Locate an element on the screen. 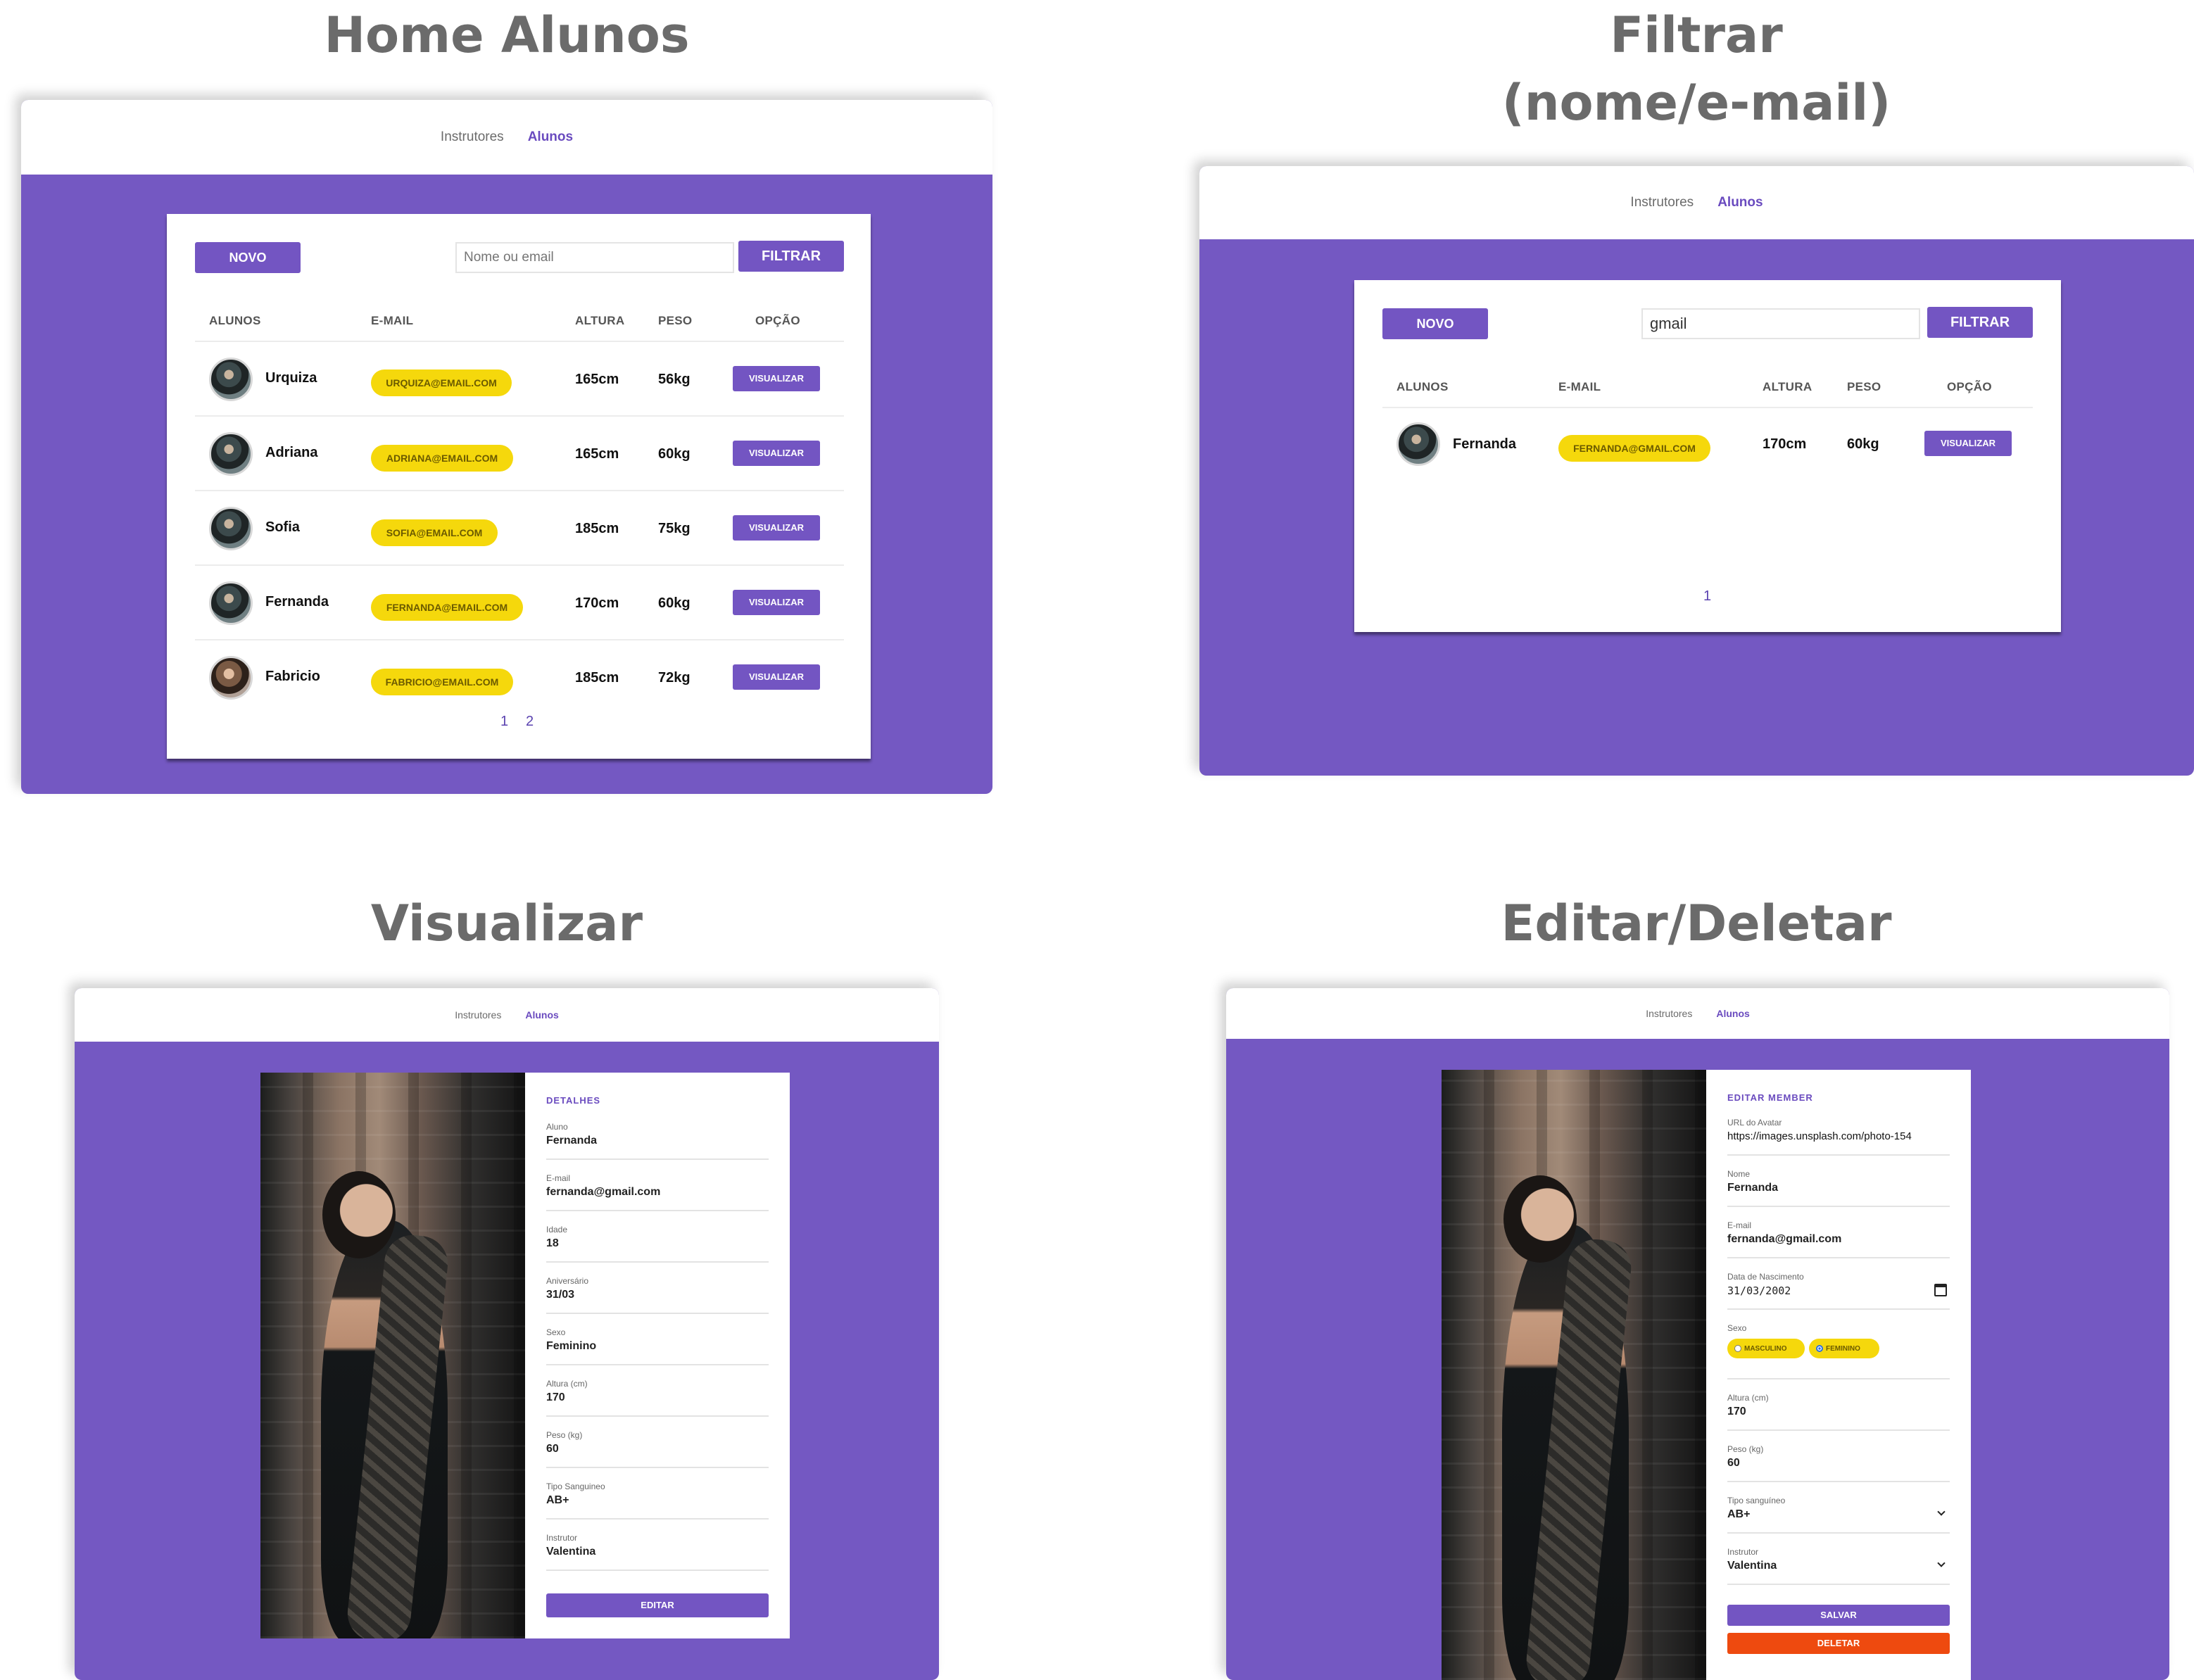  peso-value: 60kg is located at coordinates (674, 454).